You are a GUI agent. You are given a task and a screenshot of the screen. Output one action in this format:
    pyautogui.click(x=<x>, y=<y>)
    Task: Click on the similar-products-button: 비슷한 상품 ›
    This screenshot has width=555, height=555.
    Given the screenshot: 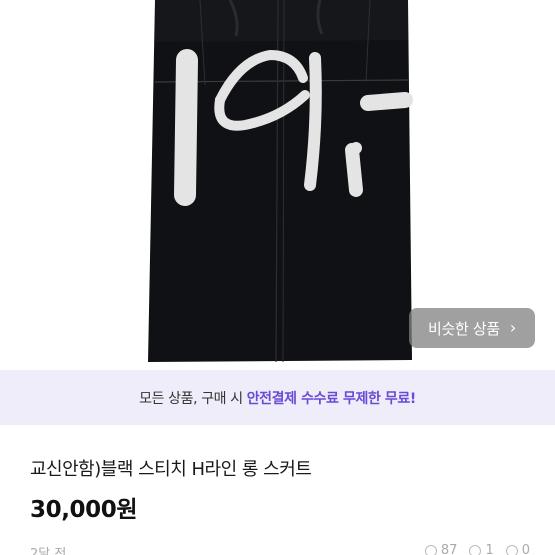 What is the action you would take?
    pyautogui.click(x=472, y=328)
    